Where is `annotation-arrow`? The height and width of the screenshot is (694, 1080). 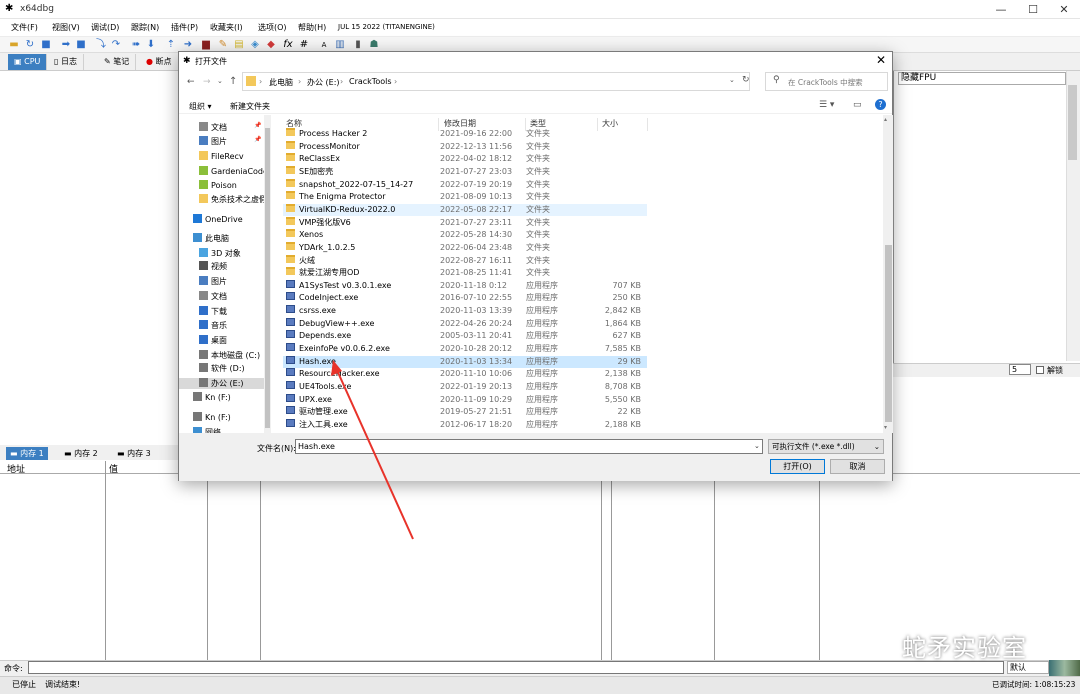
annotation-arrow is located at coordinates (372, 450).